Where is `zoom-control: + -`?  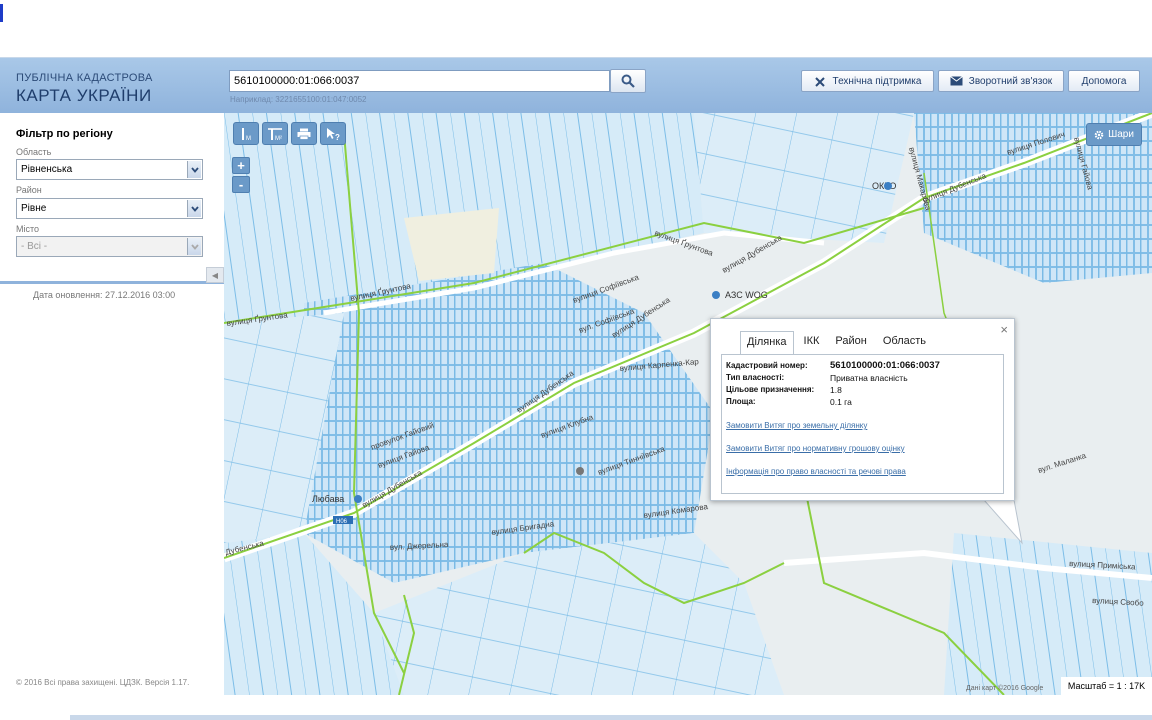
zoom-control: + - is located at coordinates (241, 175).